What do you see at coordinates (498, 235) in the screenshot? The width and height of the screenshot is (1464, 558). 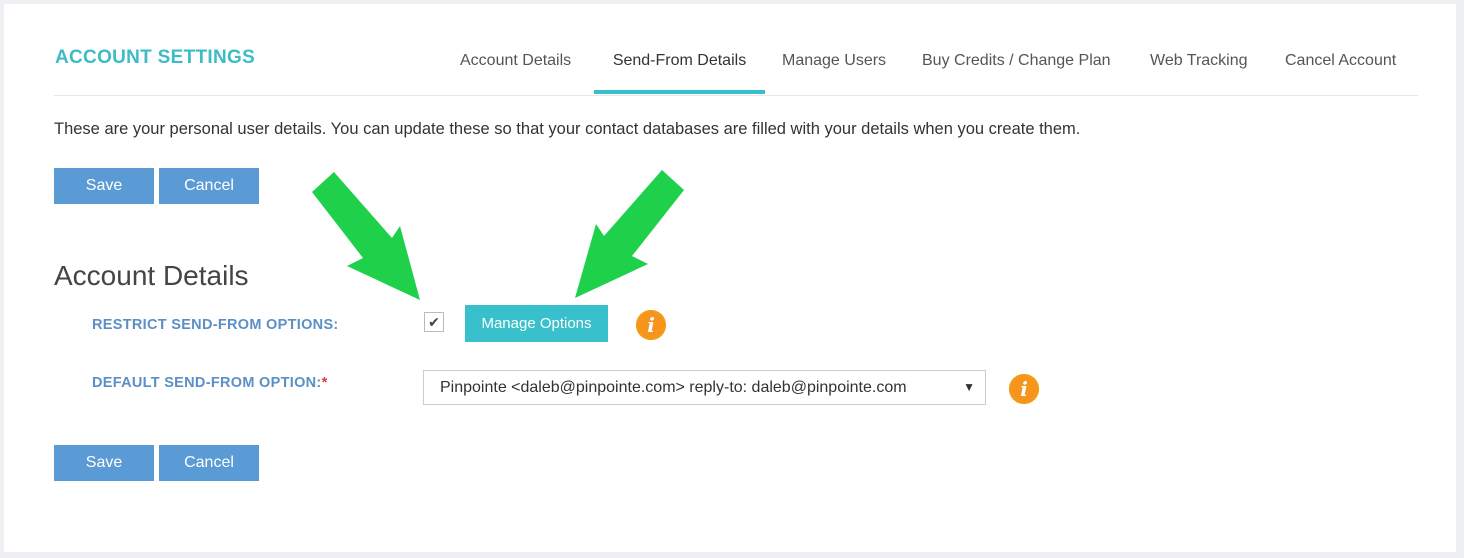 I see `annotation-arrows` at bounding box center [498, 235].